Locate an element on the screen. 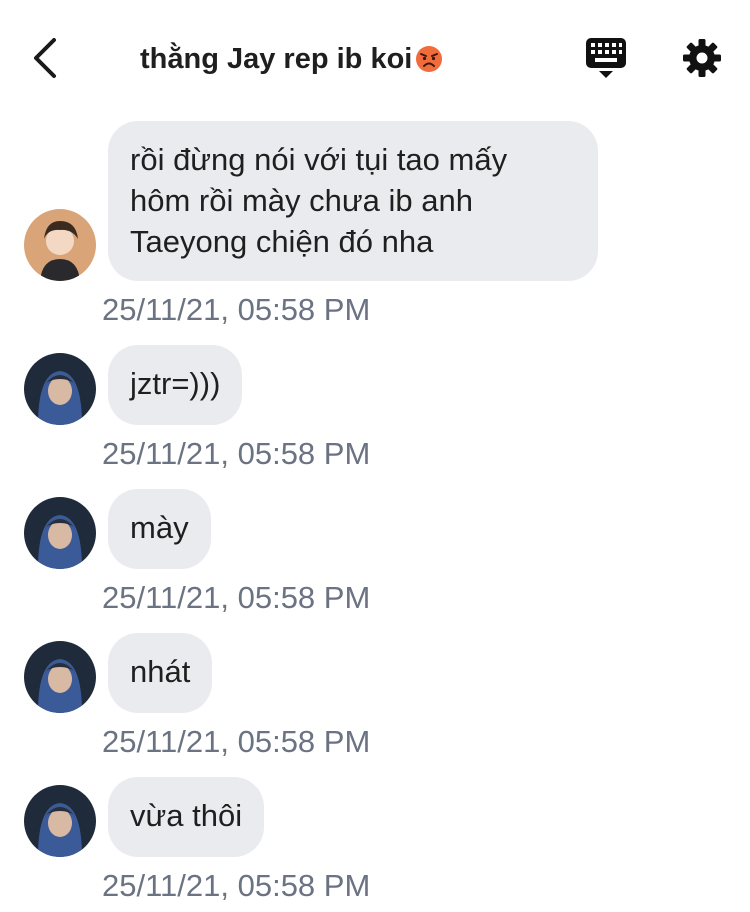  chat-header: thằng Jay rep ib koi is located at coordinates (375, 59).